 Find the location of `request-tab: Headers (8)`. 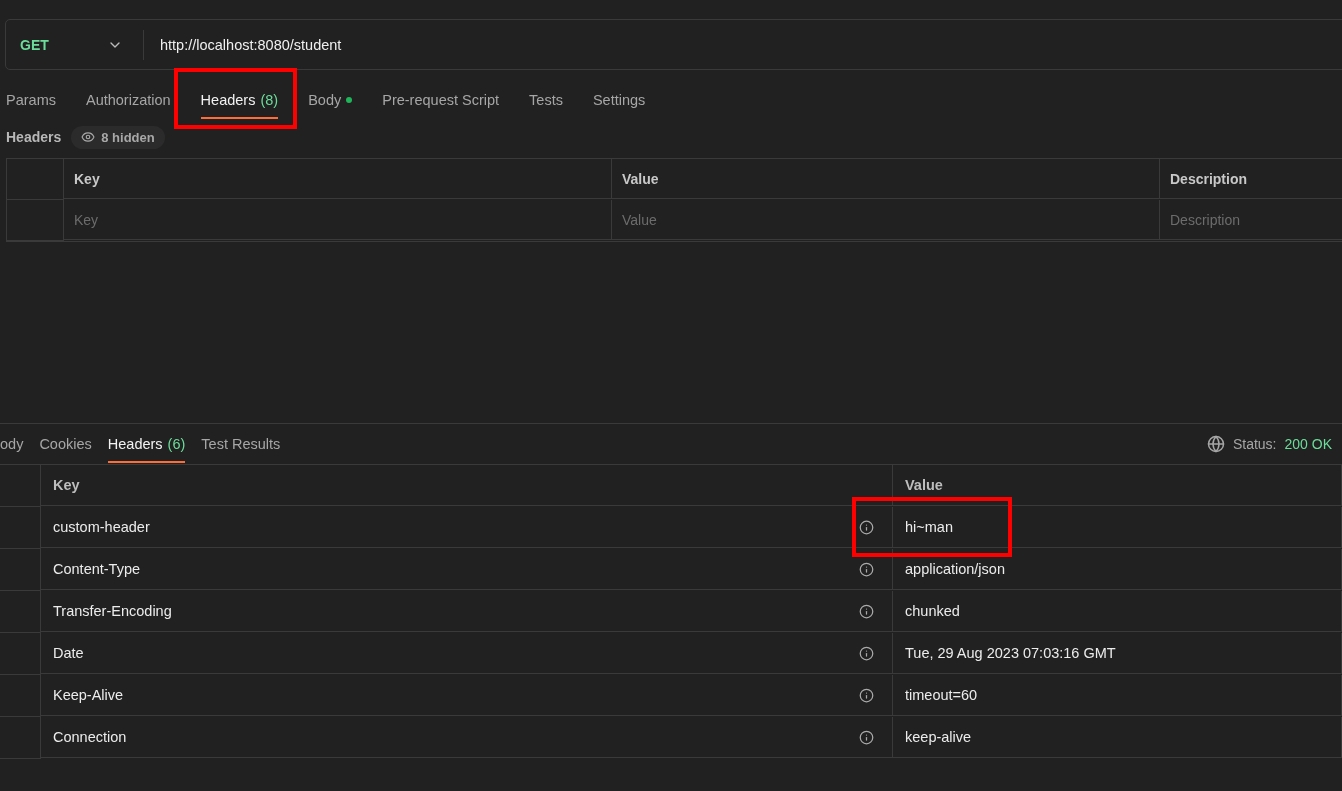

request-tab: Headers (8) is located at coordinates (239, 101).